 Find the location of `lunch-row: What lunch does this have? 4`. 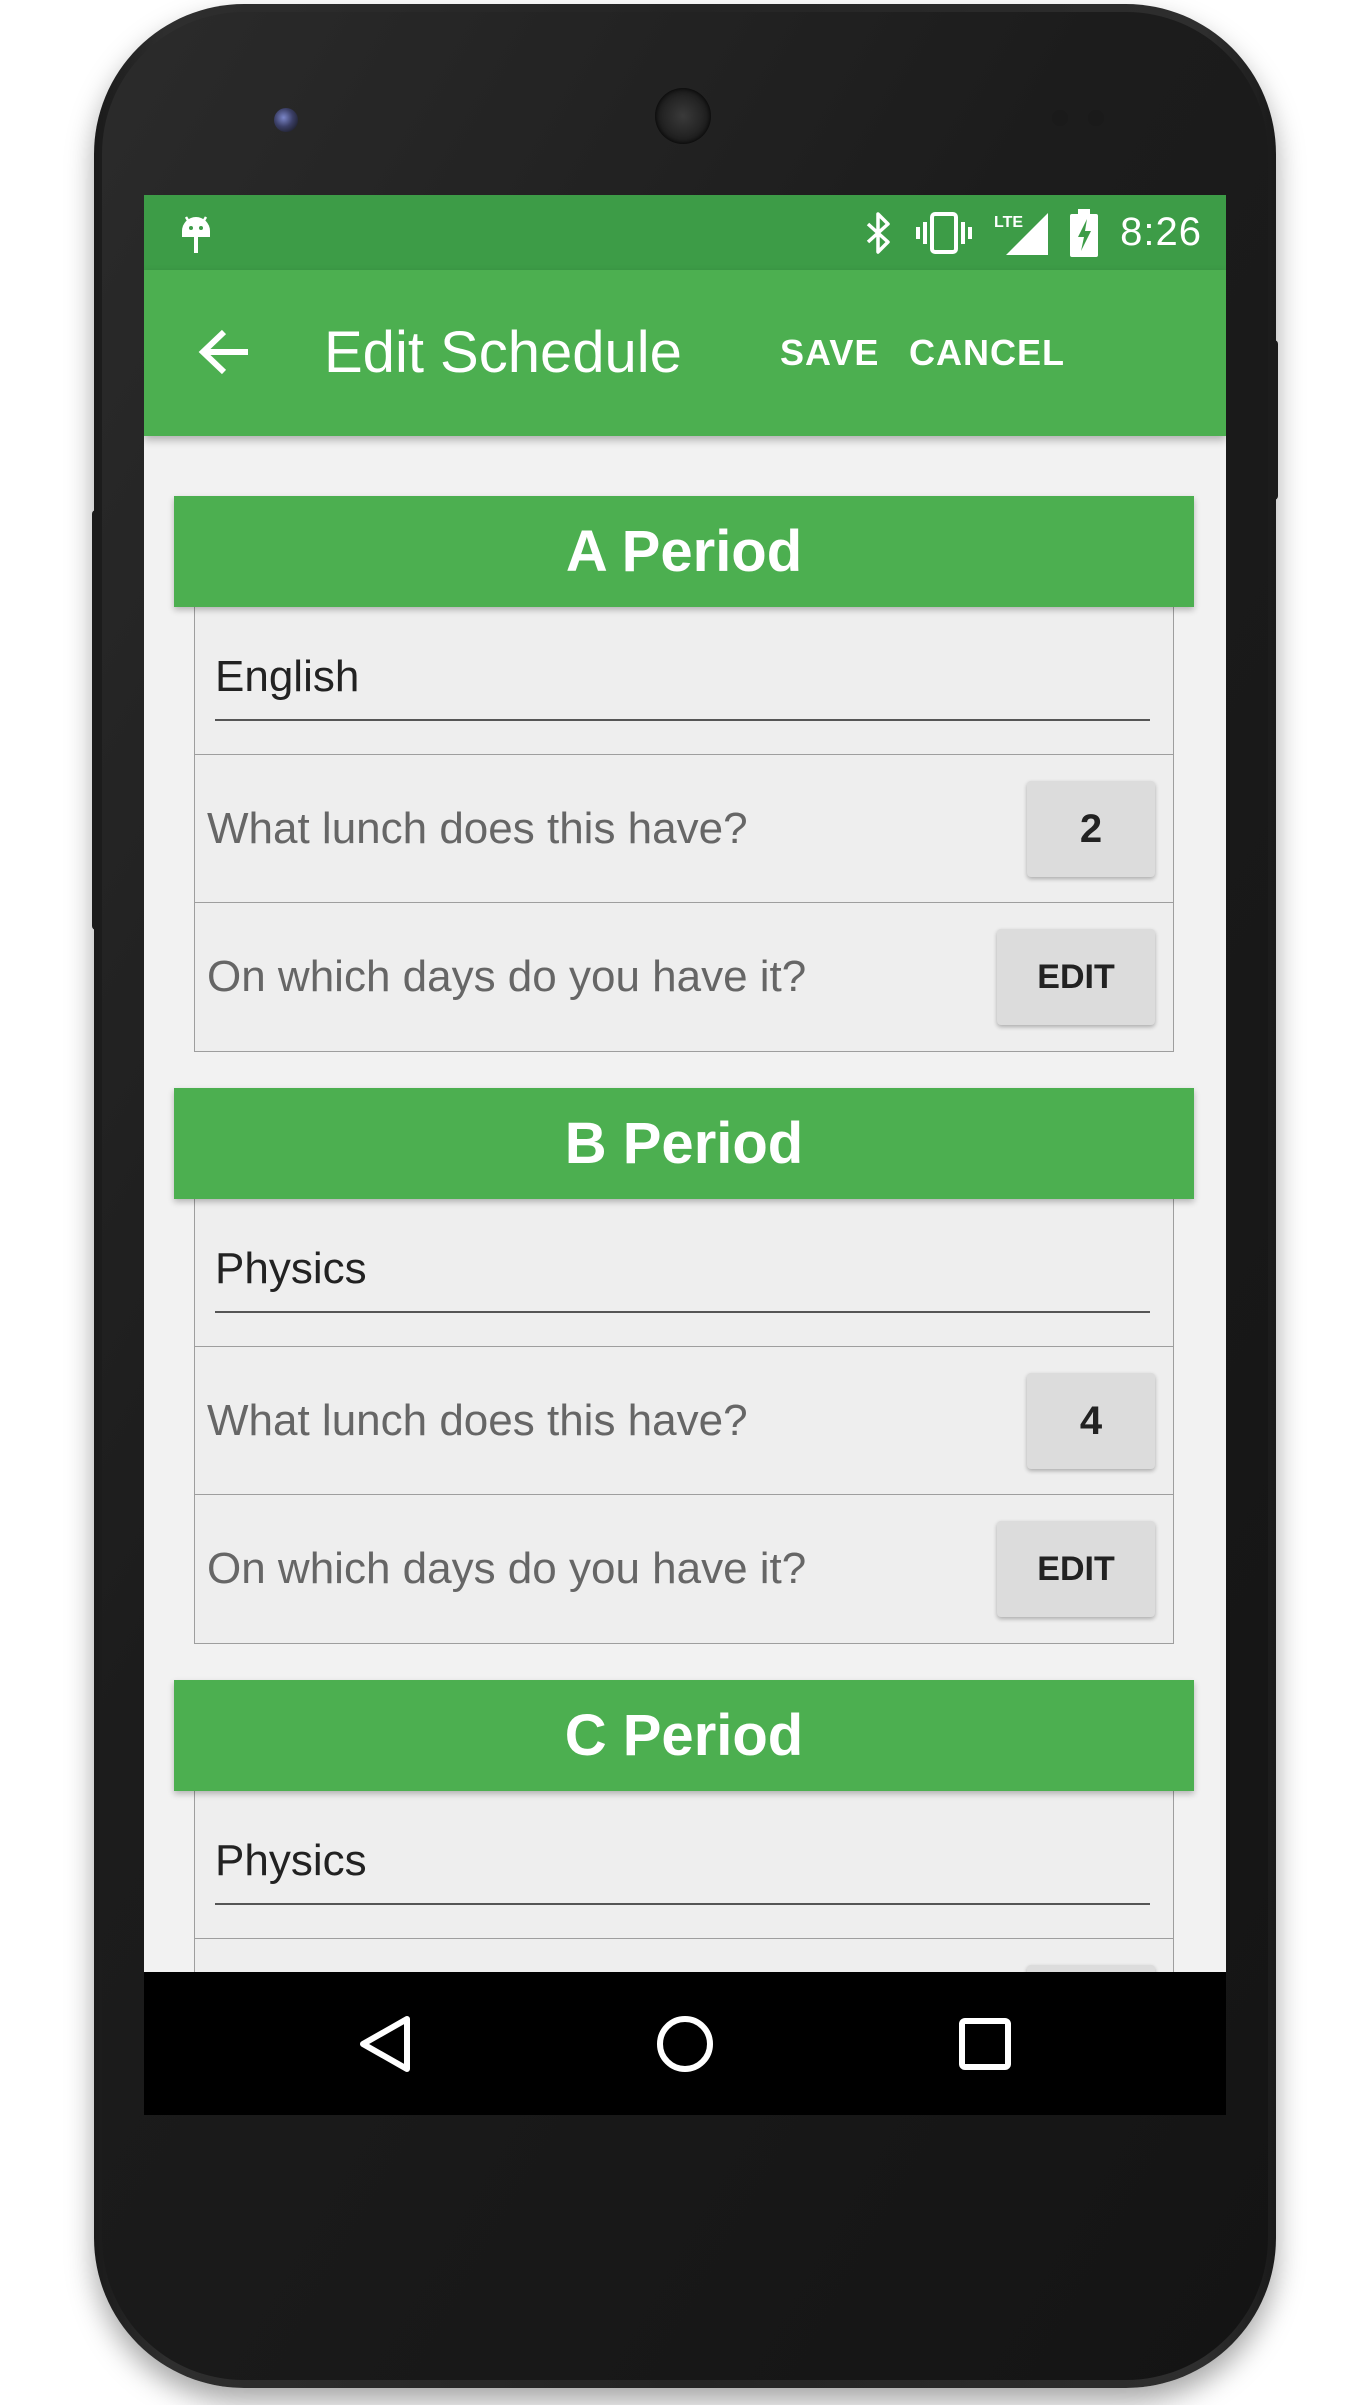

lunch-row: What lunch does this have? 4 is located at coordinates (684, 1421).